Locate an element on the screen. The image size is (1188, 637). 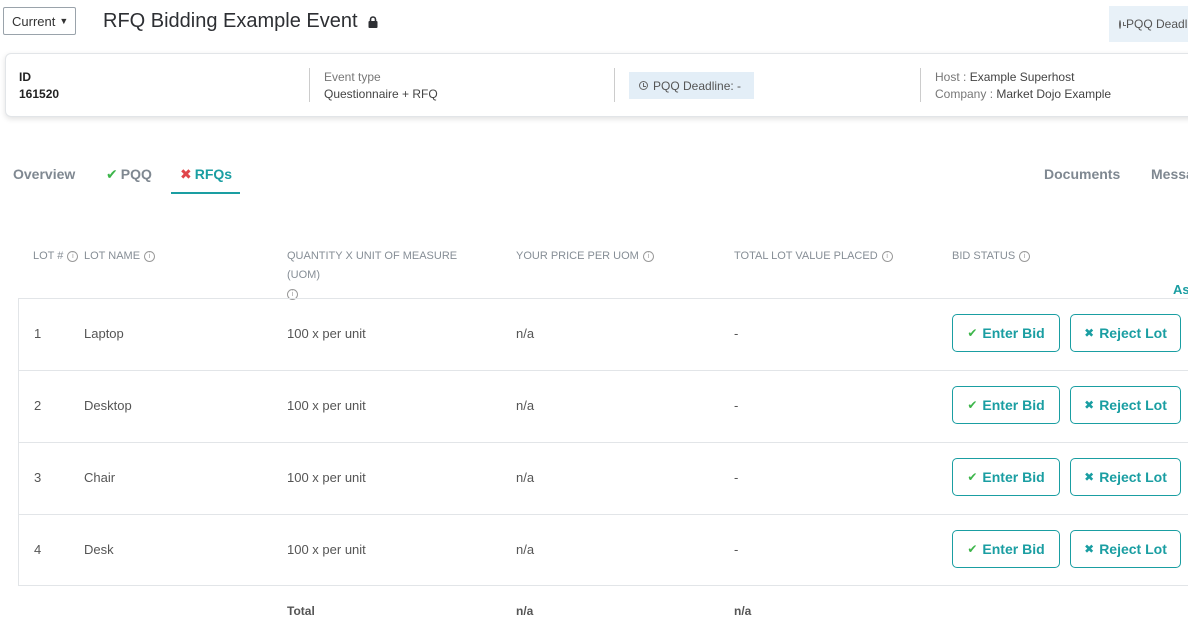
tab-messages: Messages is located at coordinates (1169, 174).